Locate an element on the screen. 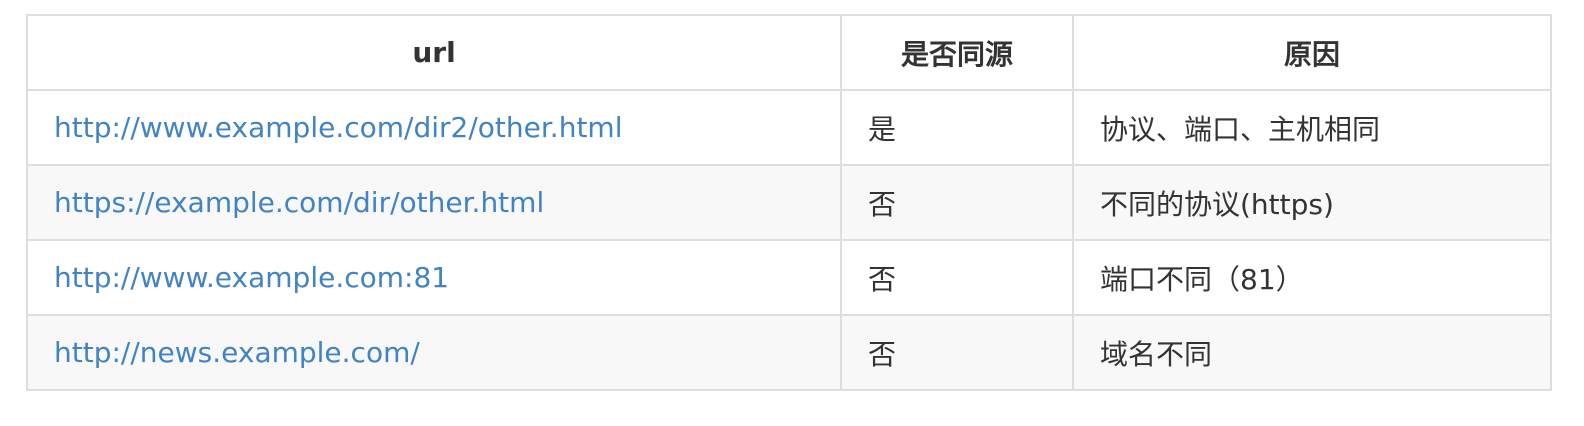 The width and height of the screenshot is (1584, 426). url-cell: http://www.example.com:81 is located at coordinates (434, 277).